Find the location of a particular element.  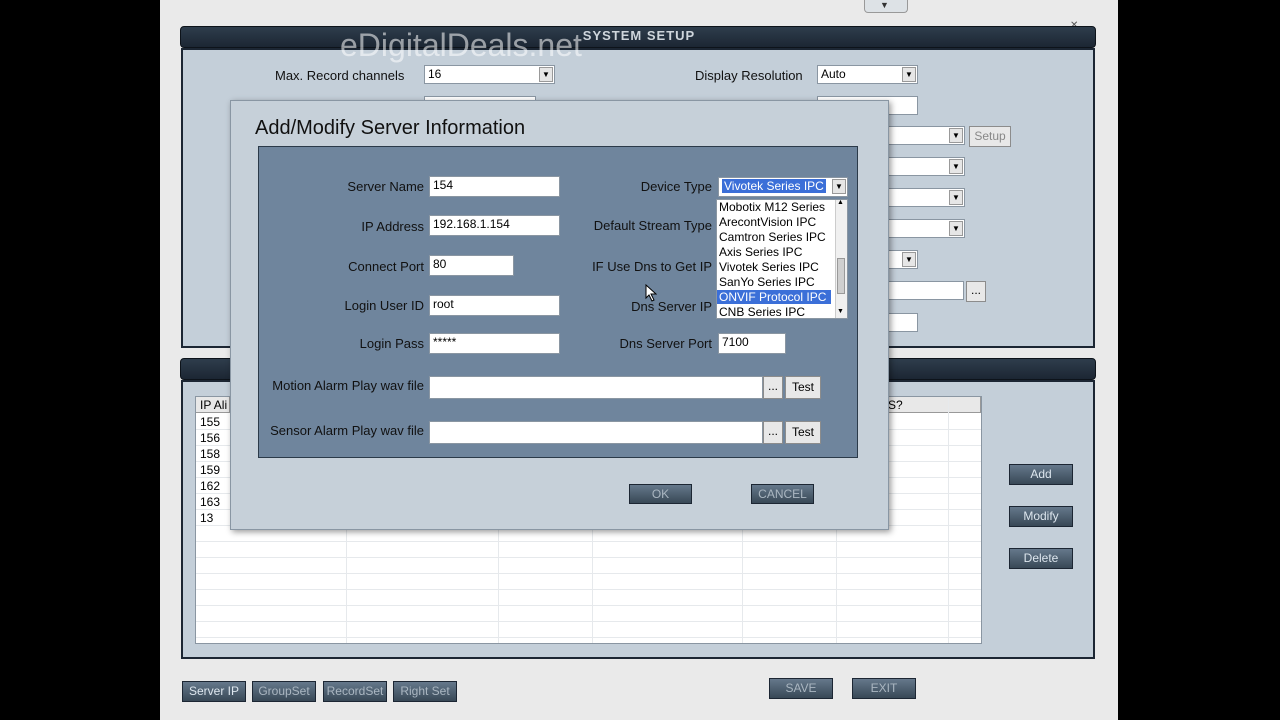

ok-button: OK is located at coordinates (660, 494).